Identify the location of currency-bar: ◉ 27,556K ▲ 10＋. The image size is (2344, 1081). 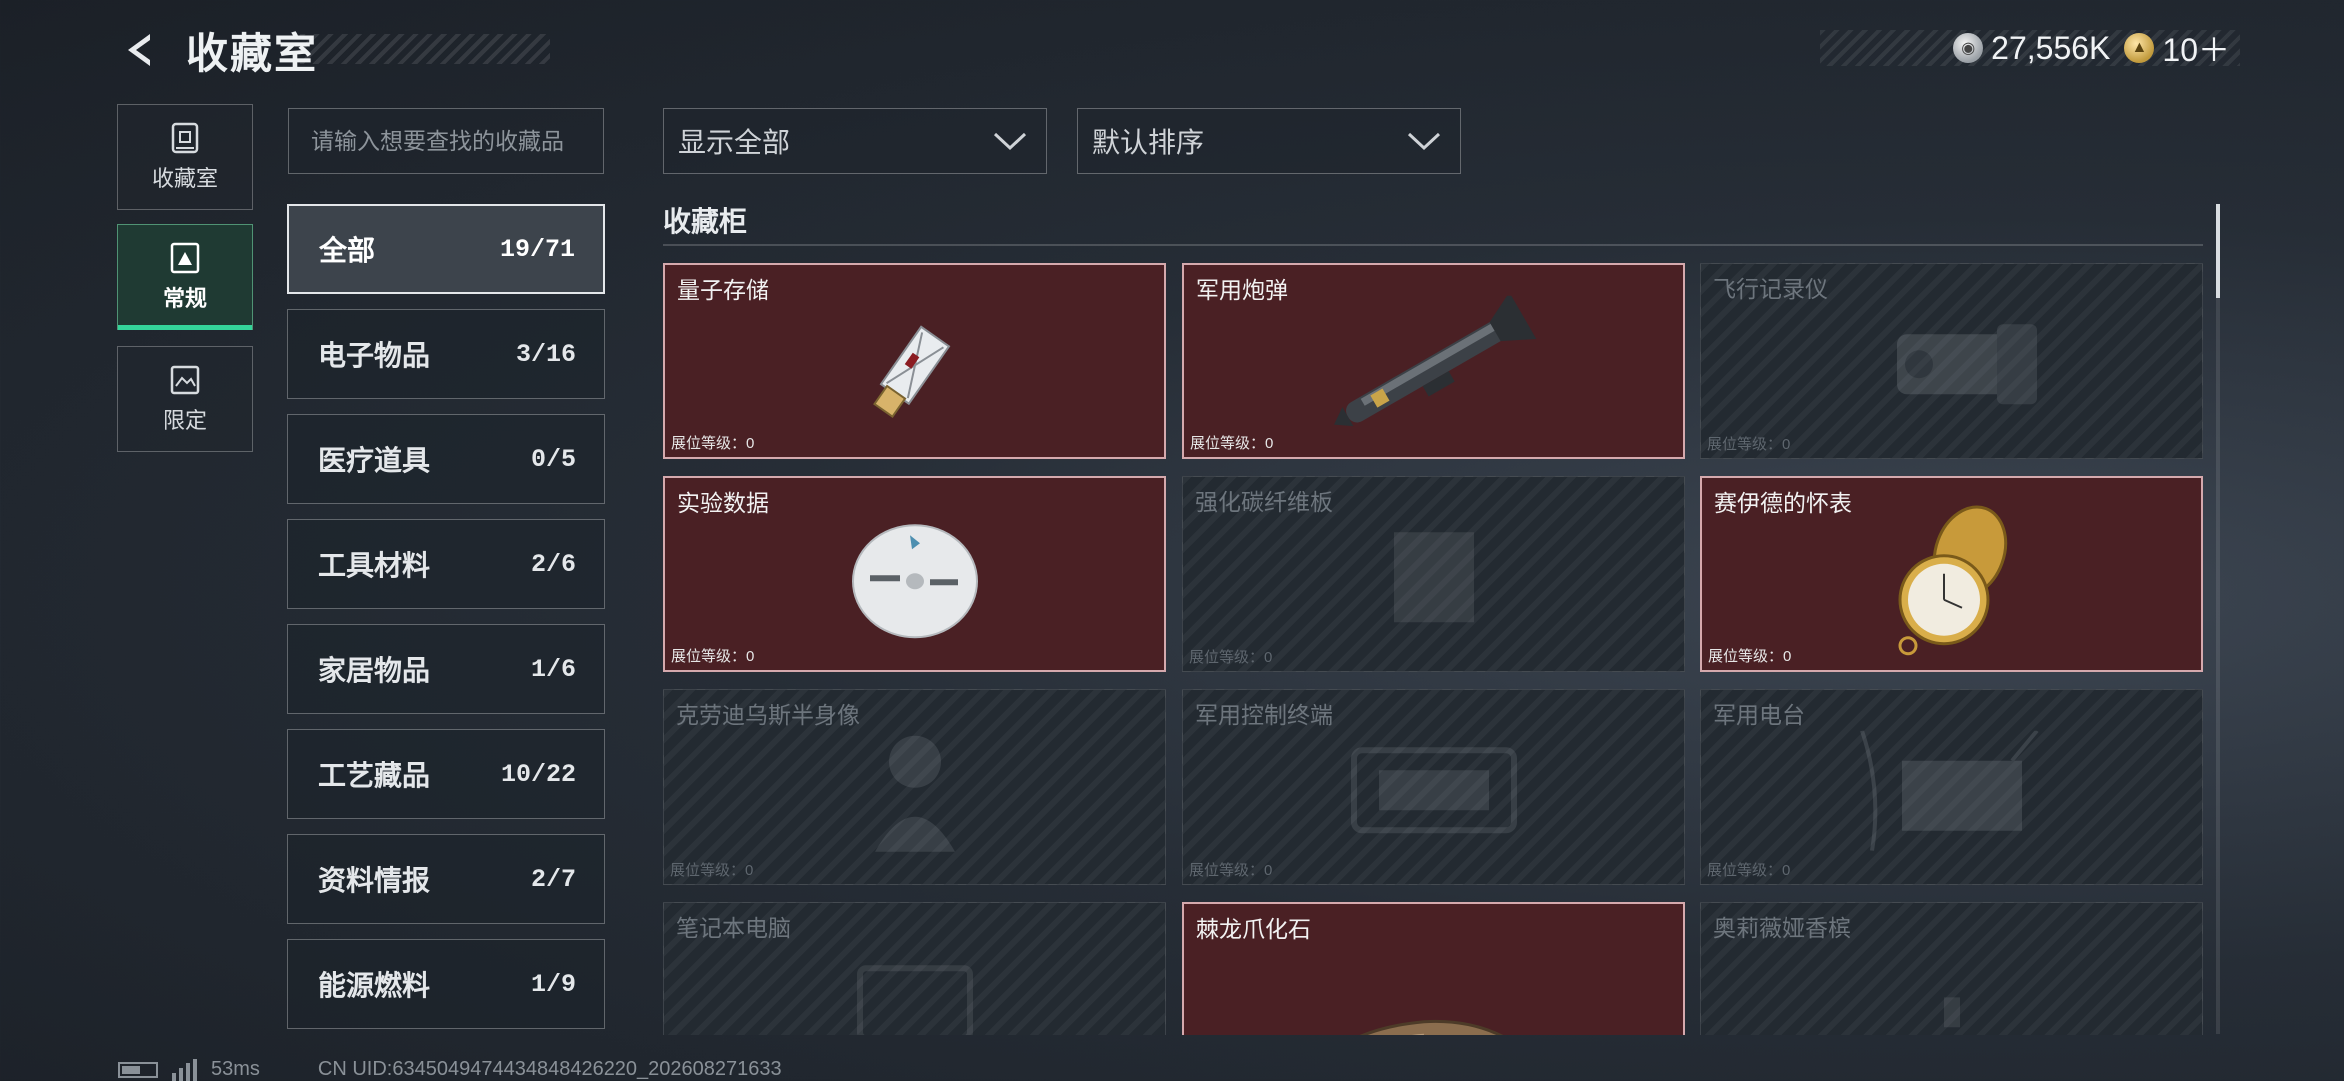
(2030, 49).